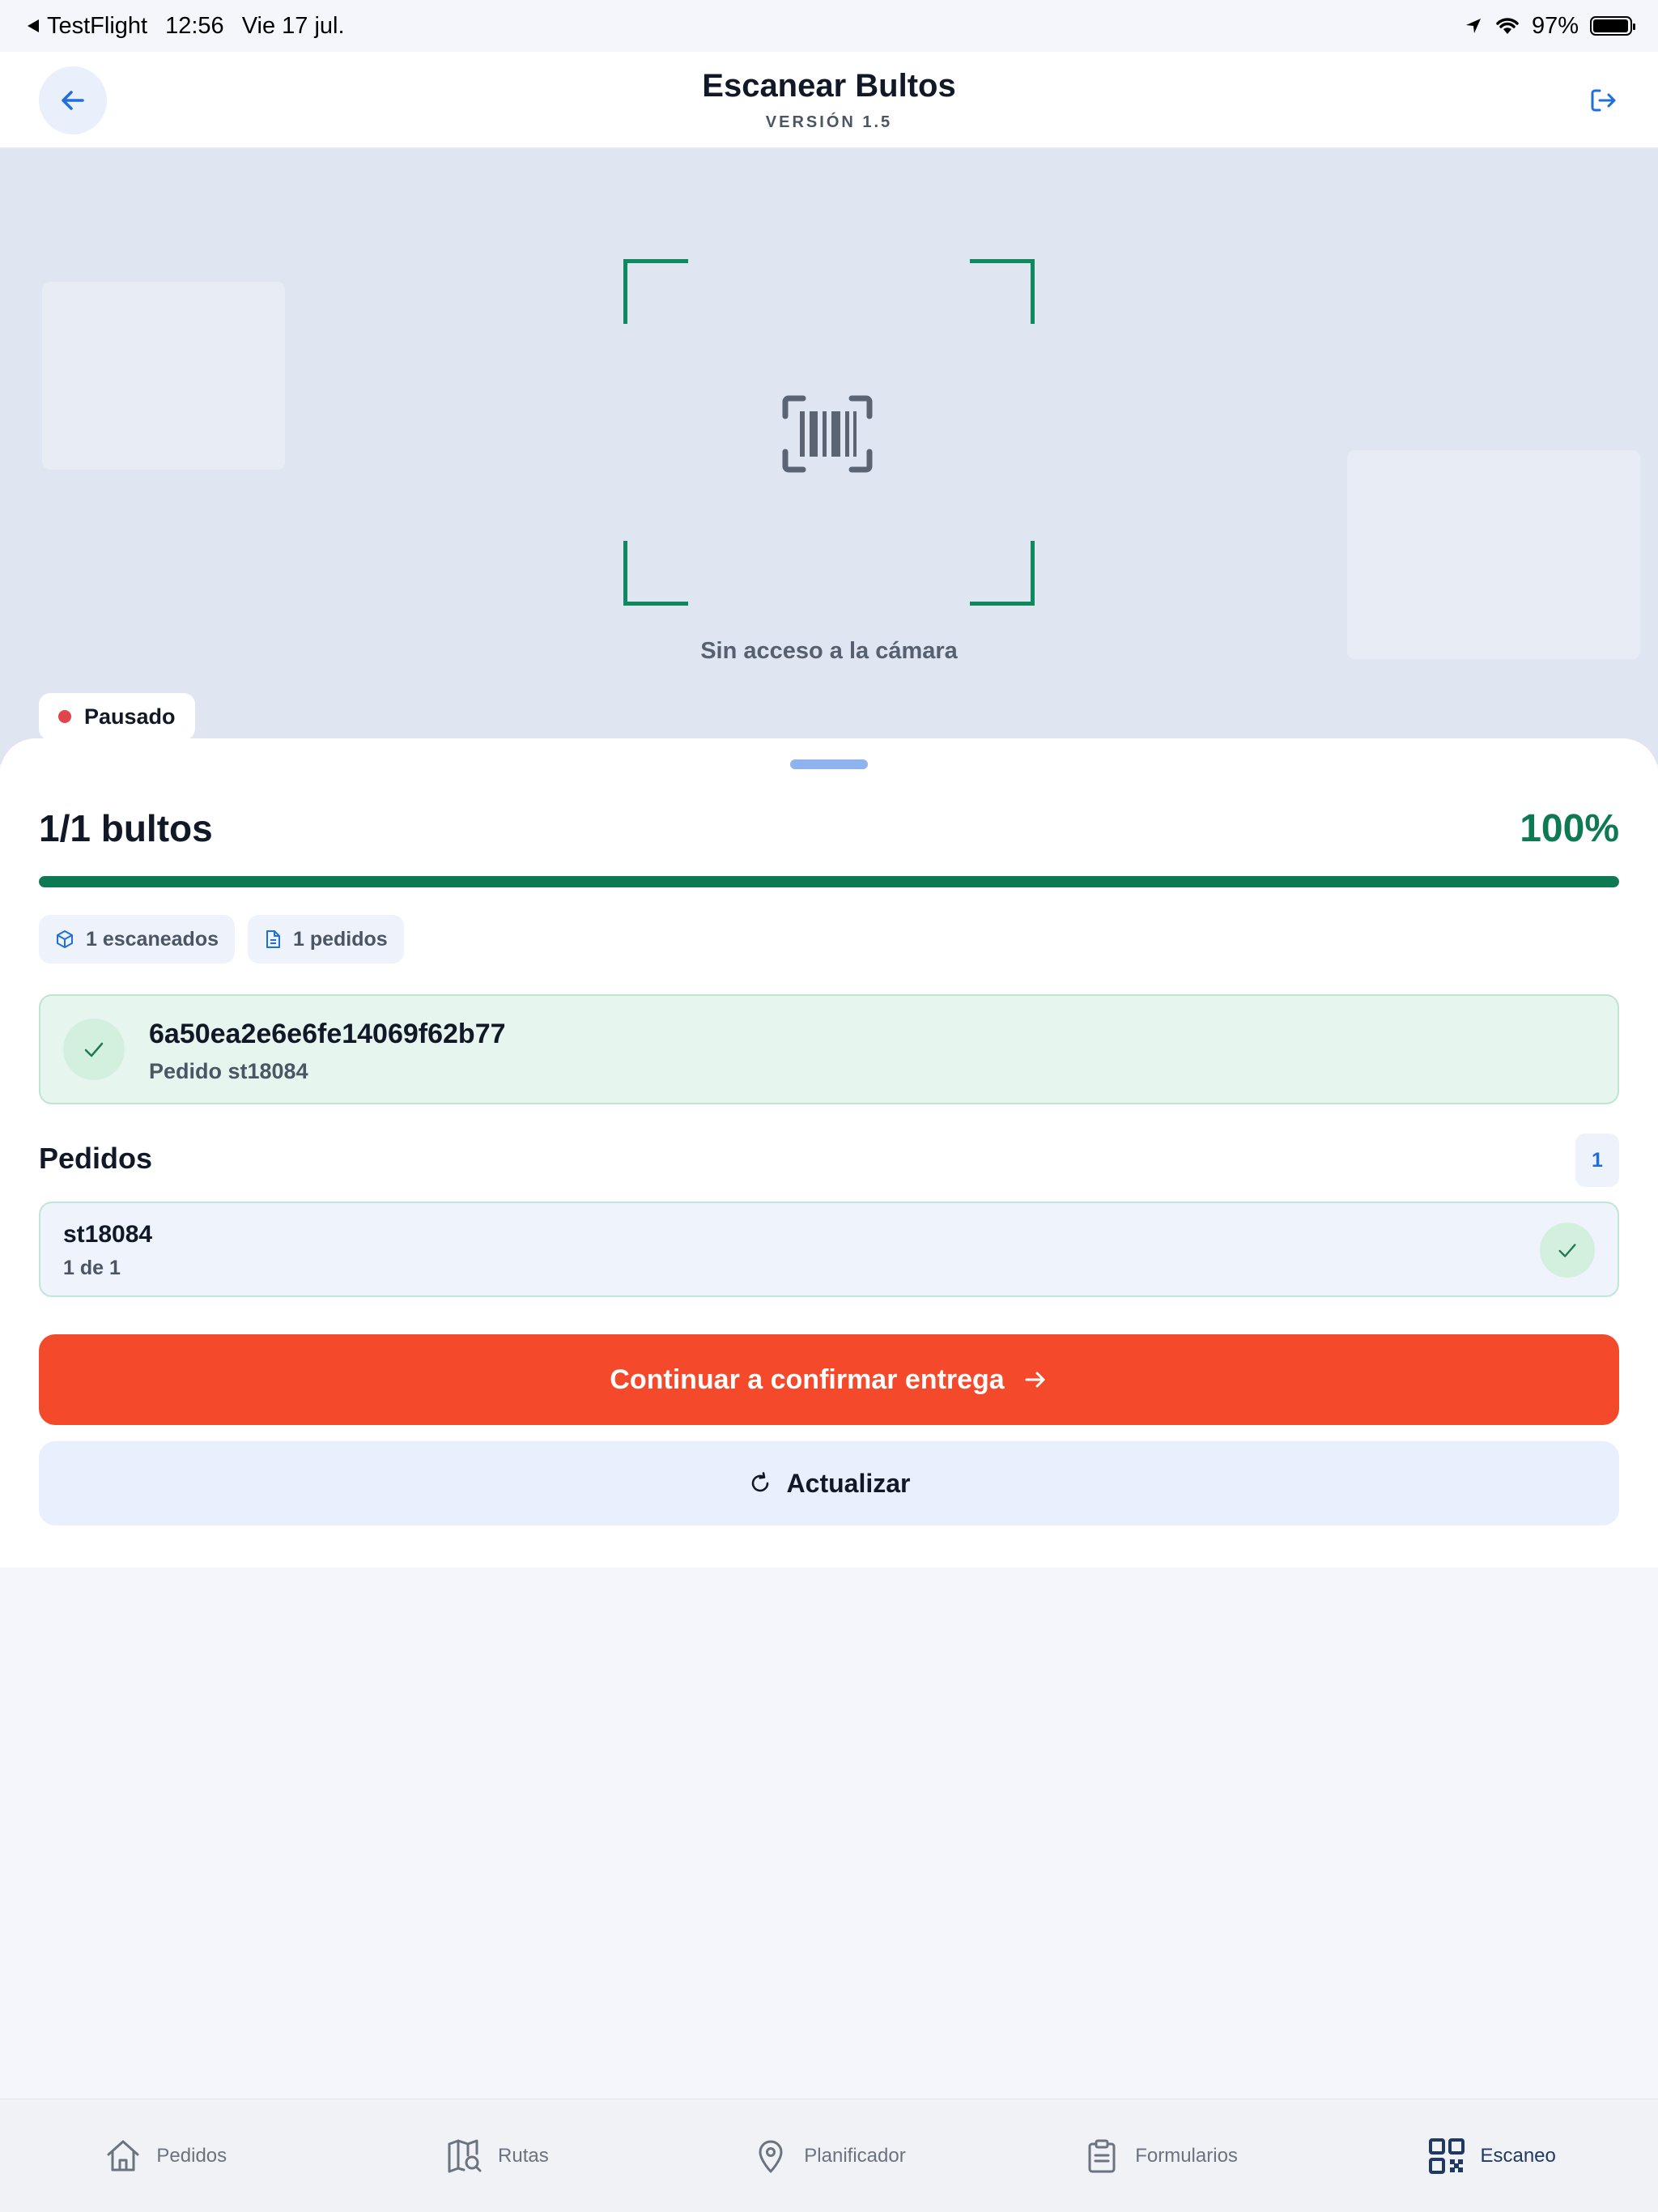 This screenshot has height=2212, width=1658. Describe the element at coordinates (228, 1071) in the screenshot. I see `scanned-order-label: Pedido st18084` at that location.